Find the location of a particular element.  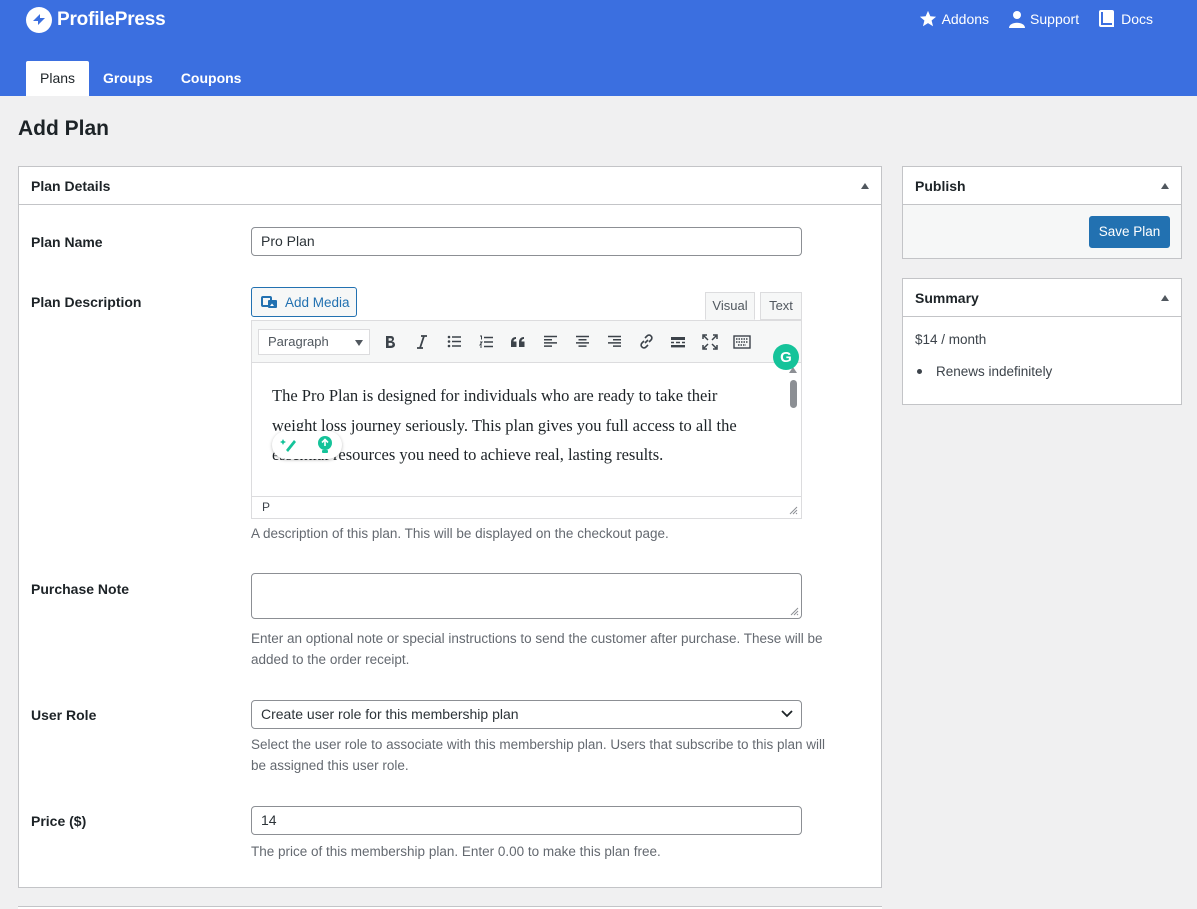

docs-label: Docs is located at coordinates (1137, 19).